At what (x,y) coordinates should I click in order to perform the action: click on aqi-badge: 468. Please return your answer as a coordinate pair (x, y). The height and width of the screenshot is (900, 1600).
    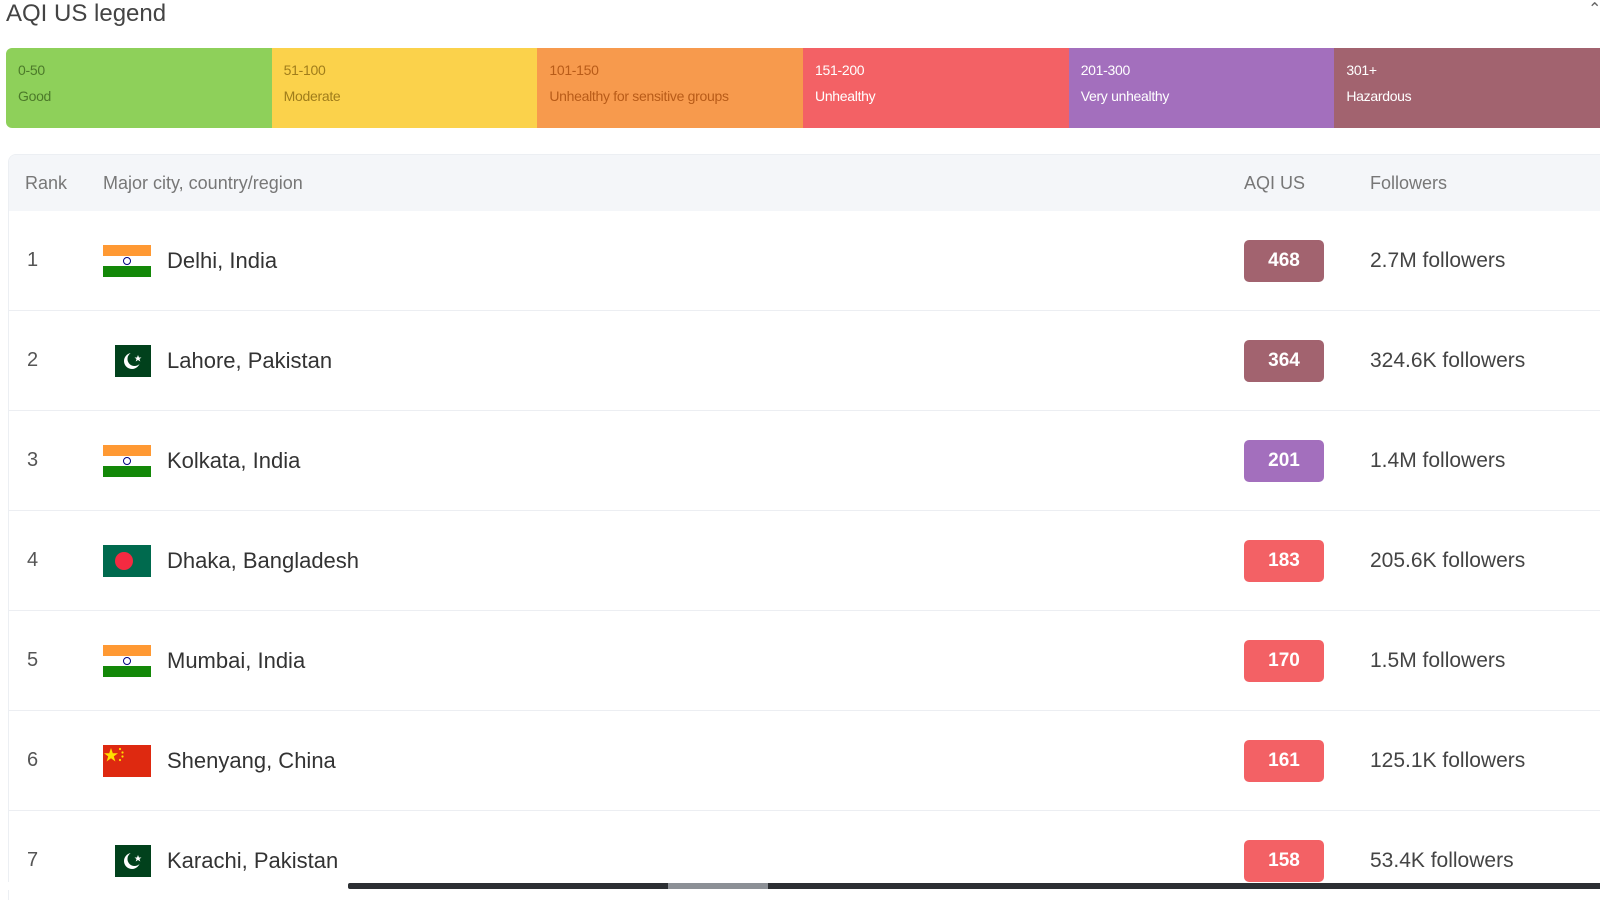
    Looking at the image, I should click on (1284, 260).